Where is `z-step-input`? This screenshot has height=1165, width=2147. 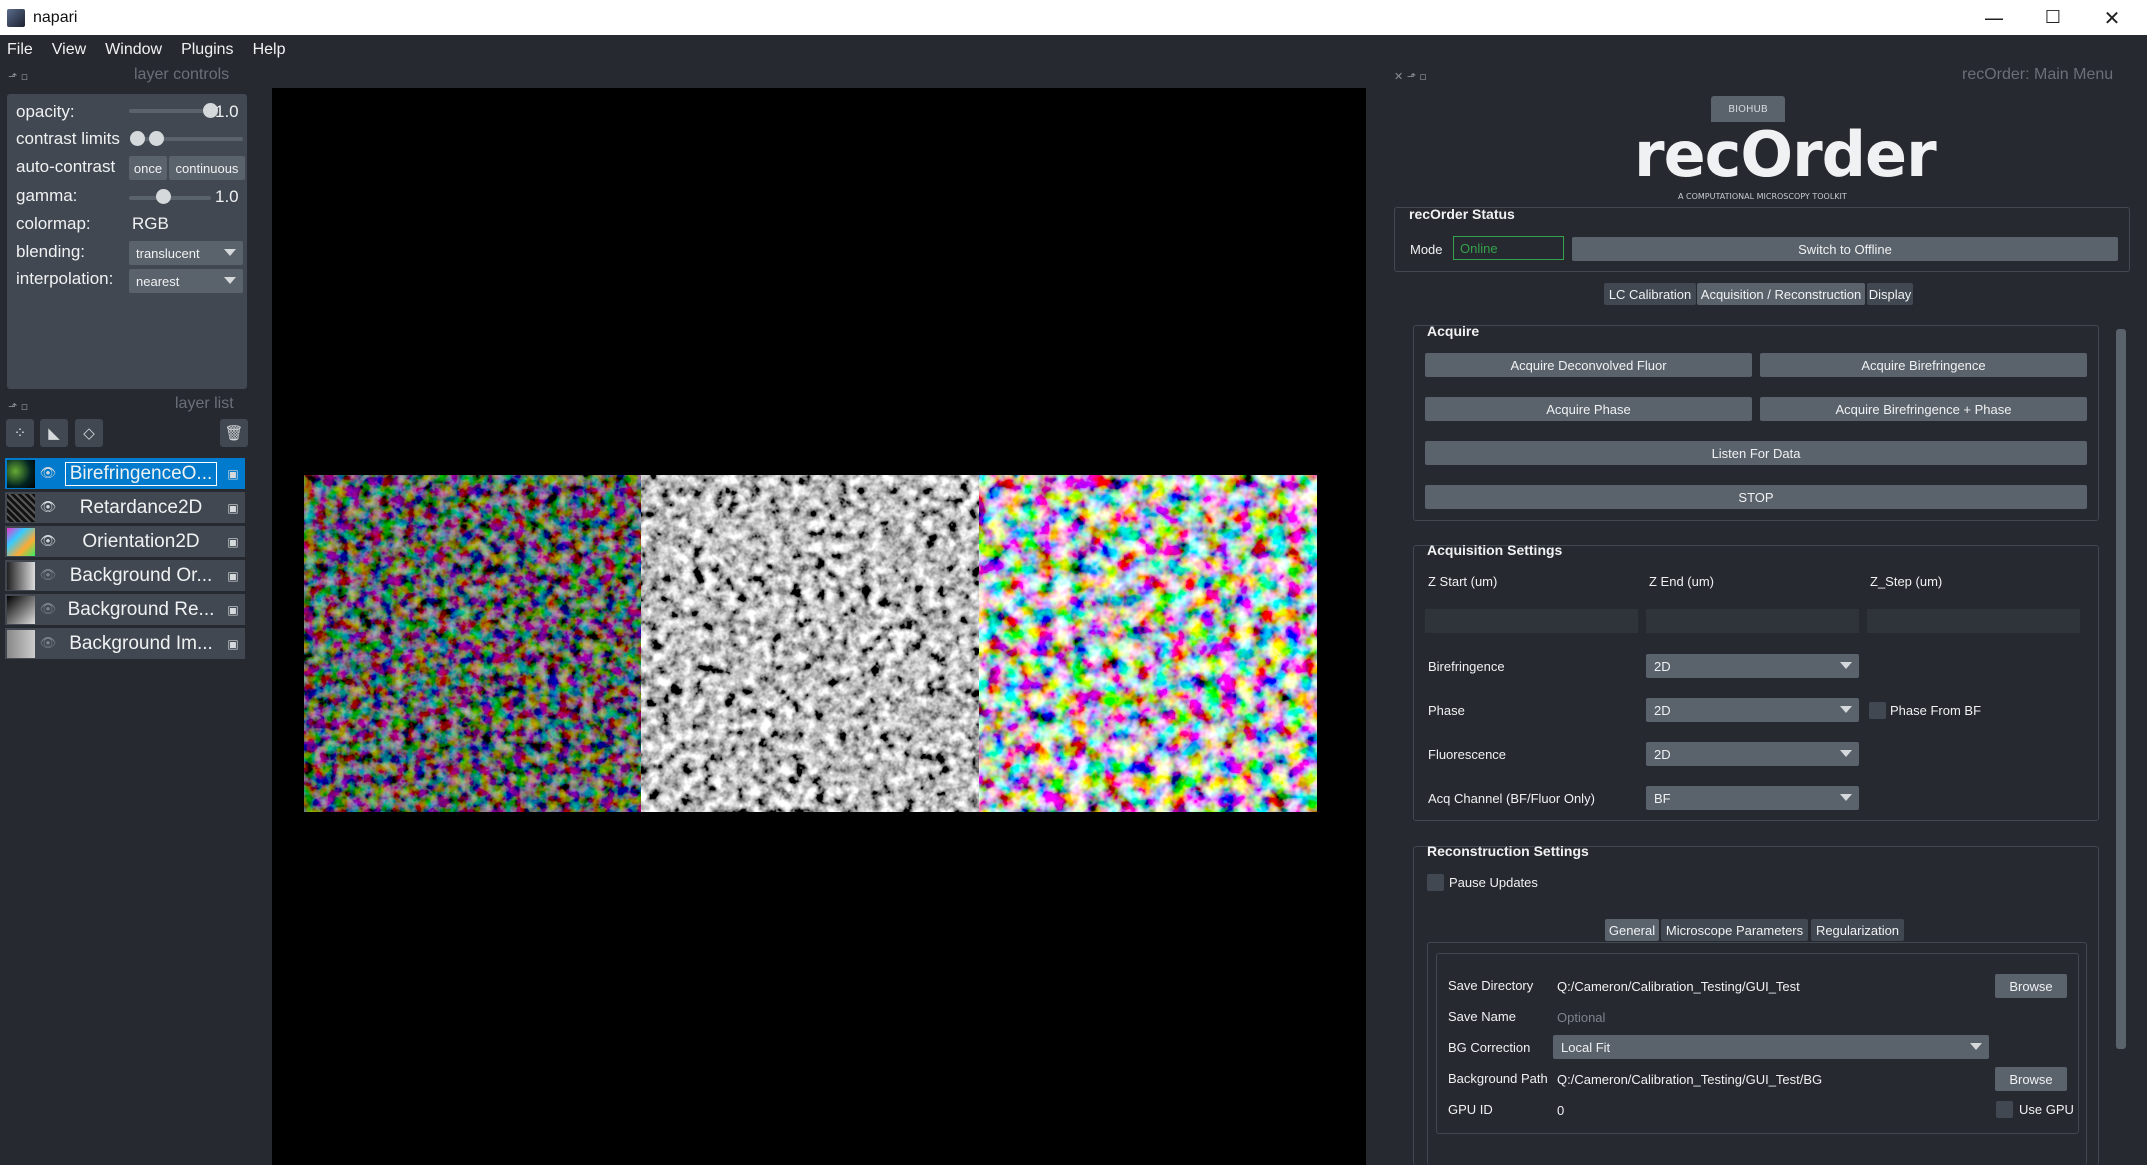 z-step-input is located at coordinates (1973, 621).